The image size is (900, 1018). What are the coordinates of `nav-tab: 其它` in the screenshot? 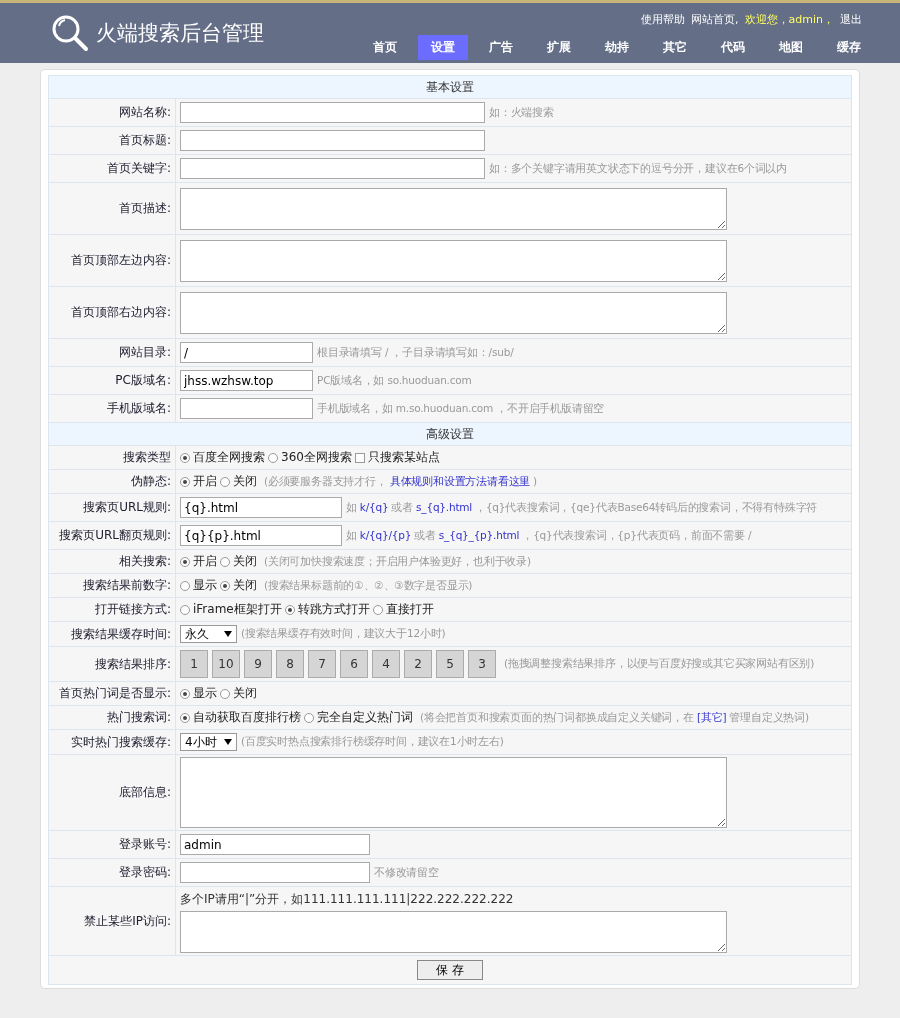 It's located at (675, 47).